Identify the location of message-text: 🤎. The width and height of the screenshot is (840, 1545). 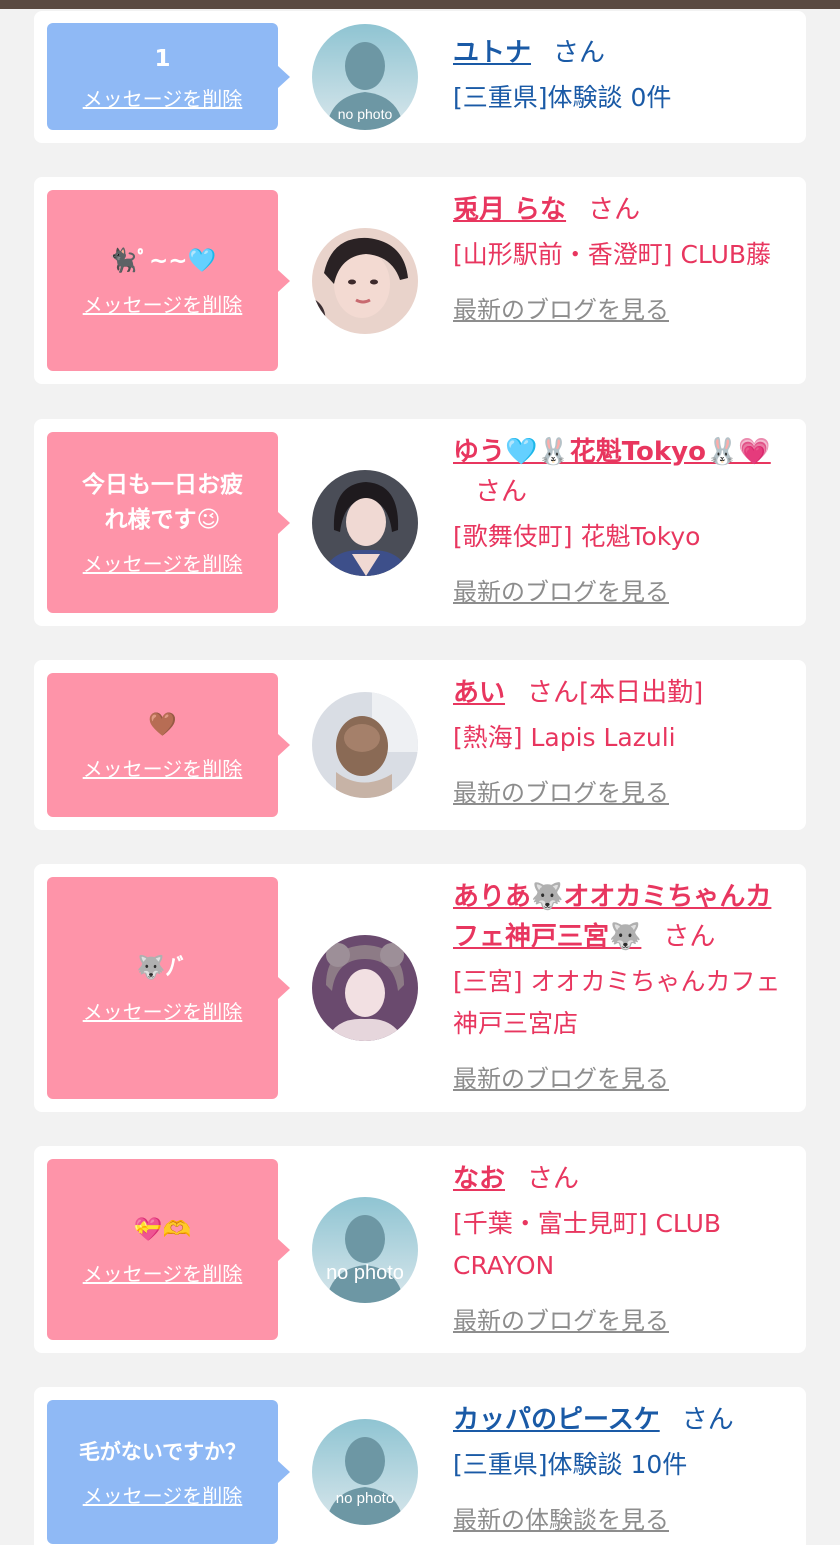
(162, 725).